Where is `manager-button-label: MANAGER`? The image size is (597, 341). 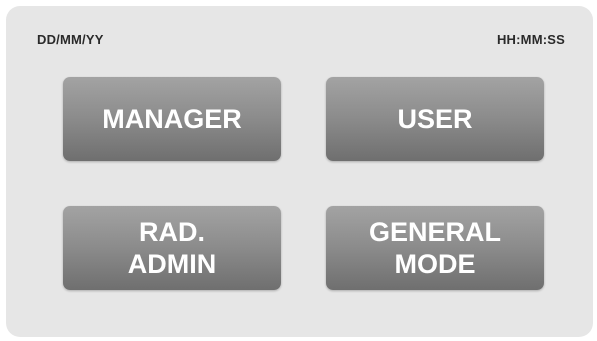 manager-button-label: MANAGER is located at coordinates (172, 119).